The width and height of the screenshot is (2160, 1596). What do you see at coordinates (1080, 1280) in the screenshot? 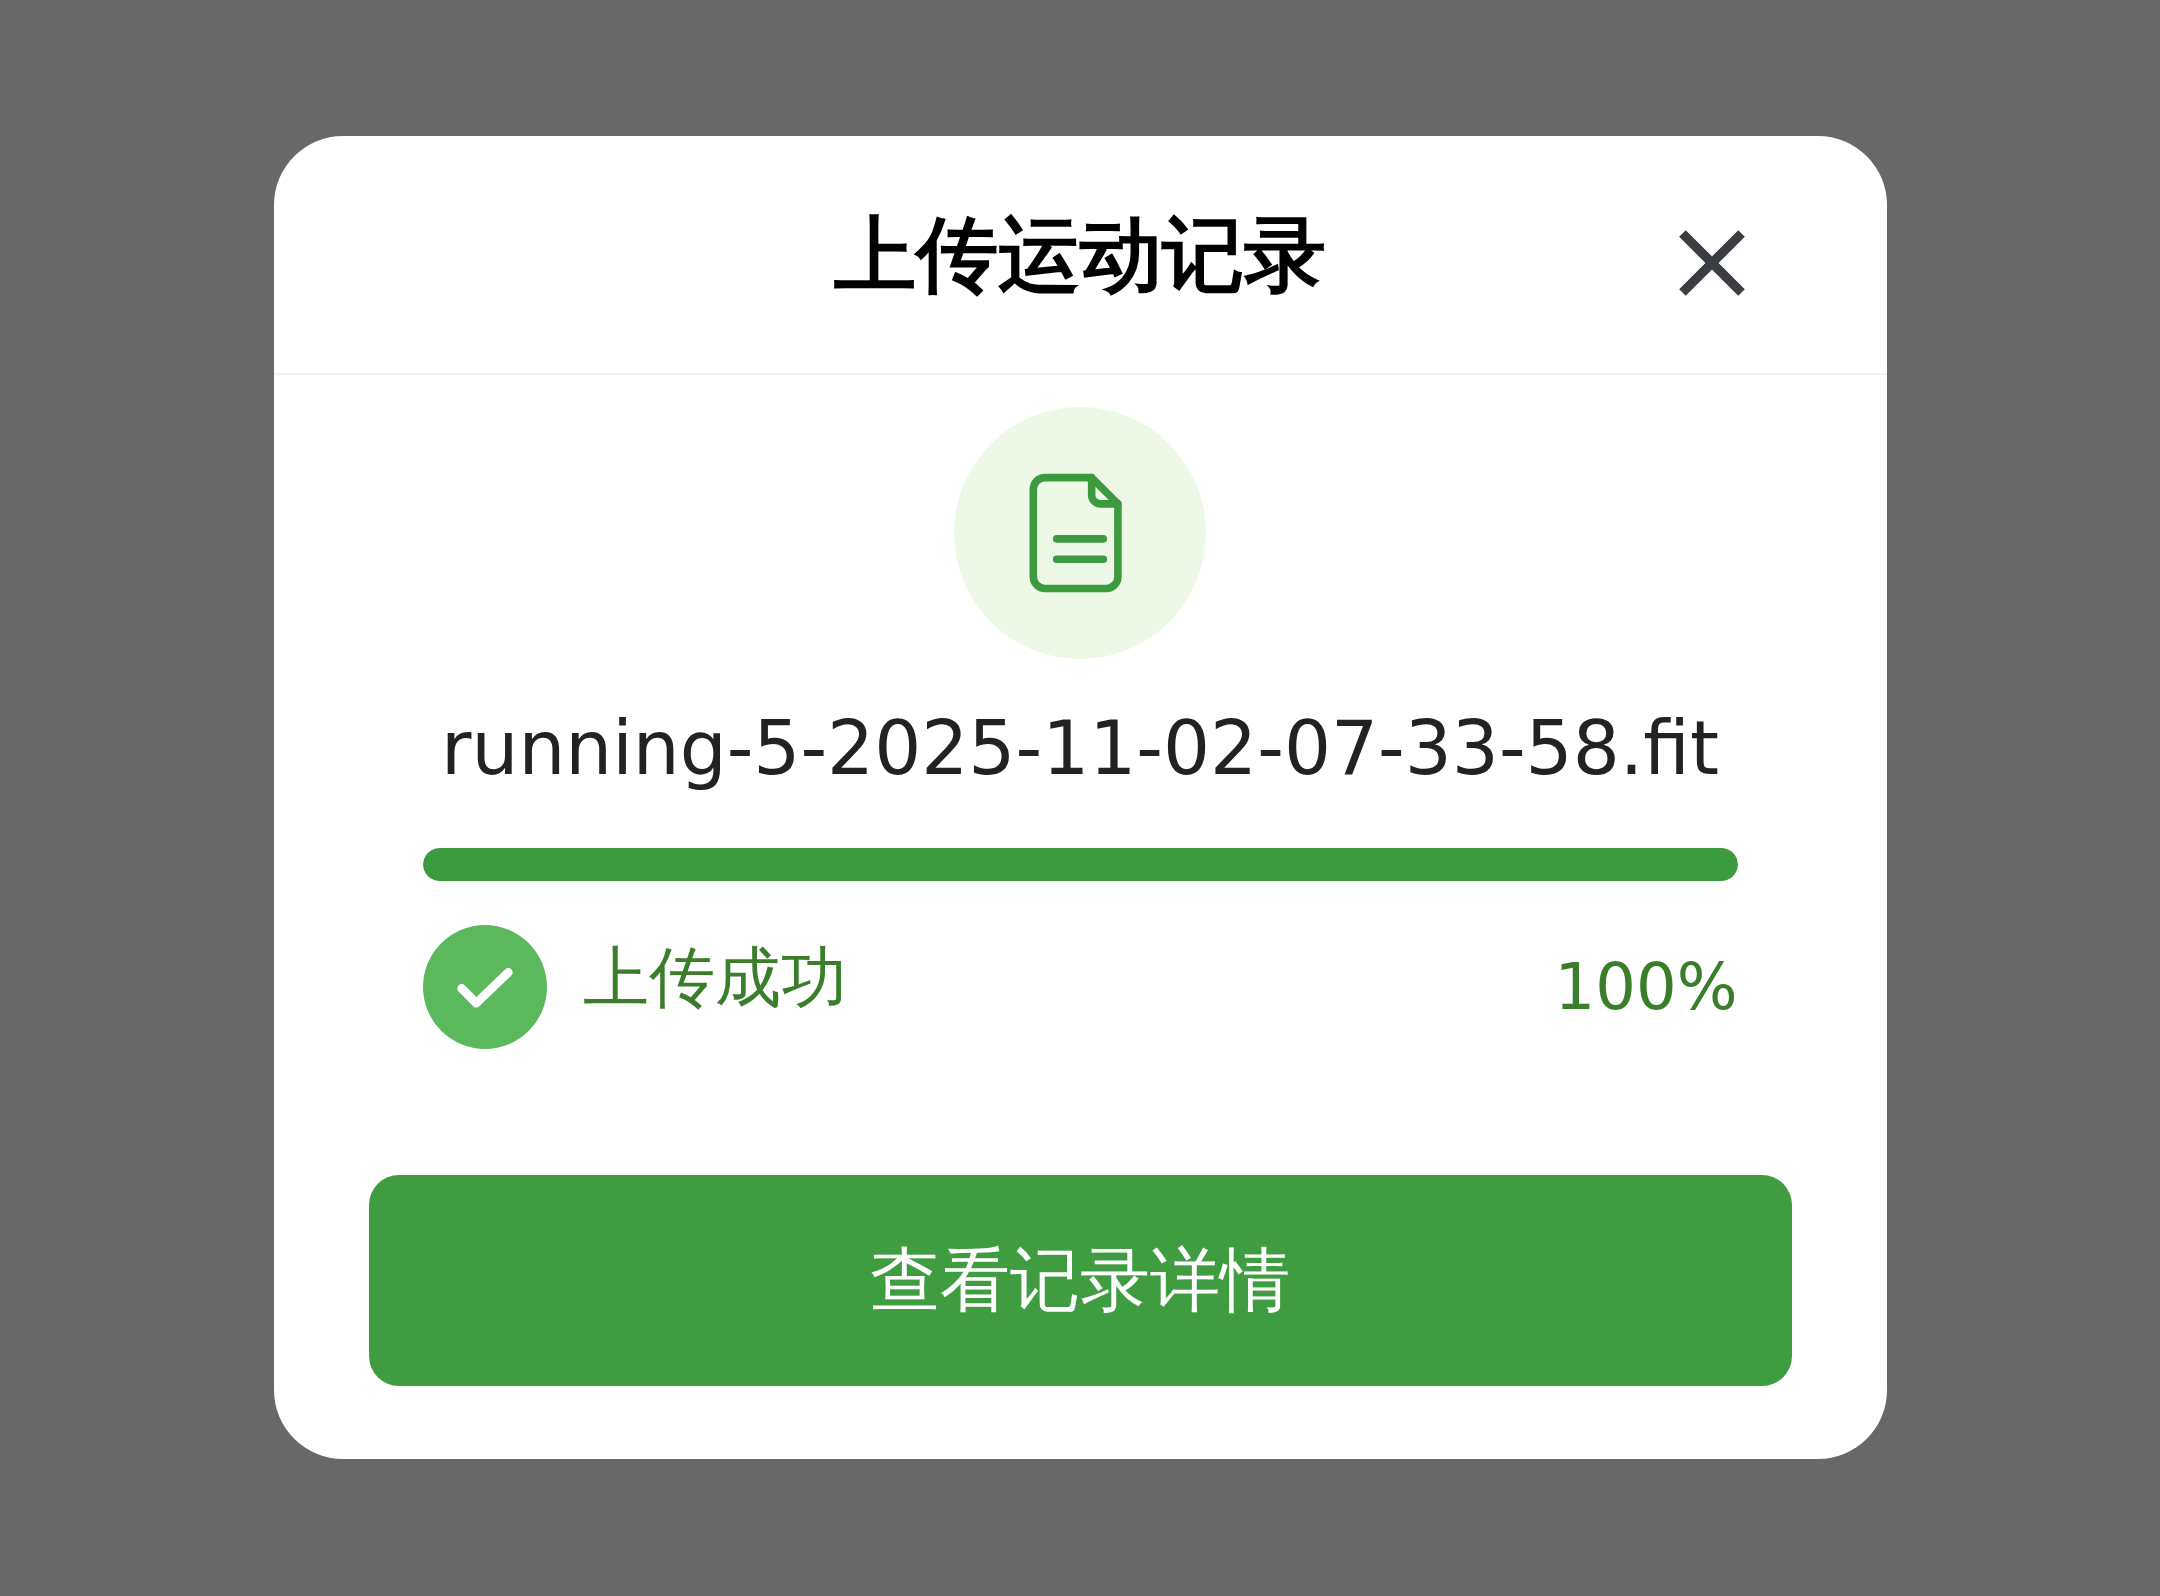
I see `view-details-button: 查看记录详情` at bounding box center [1080, 1280].